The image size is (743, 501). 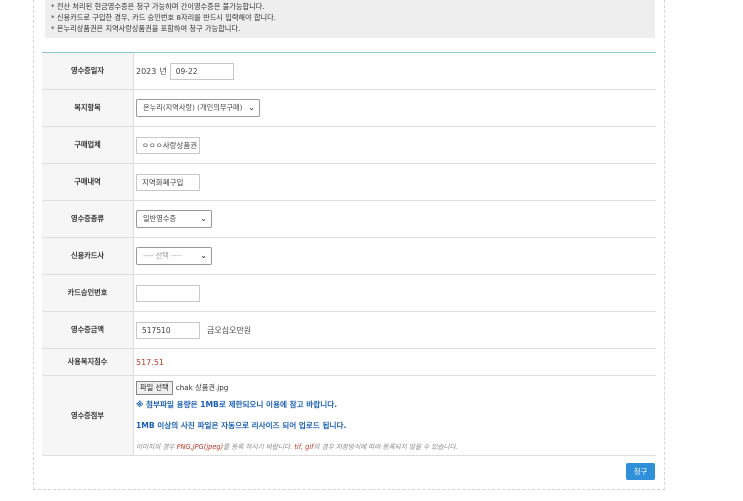 What do you see at coordinates (349, 362) in the screenshot?
I see `row-used-points: 사용복지점수 517.51` at bounding box center [349, 362].